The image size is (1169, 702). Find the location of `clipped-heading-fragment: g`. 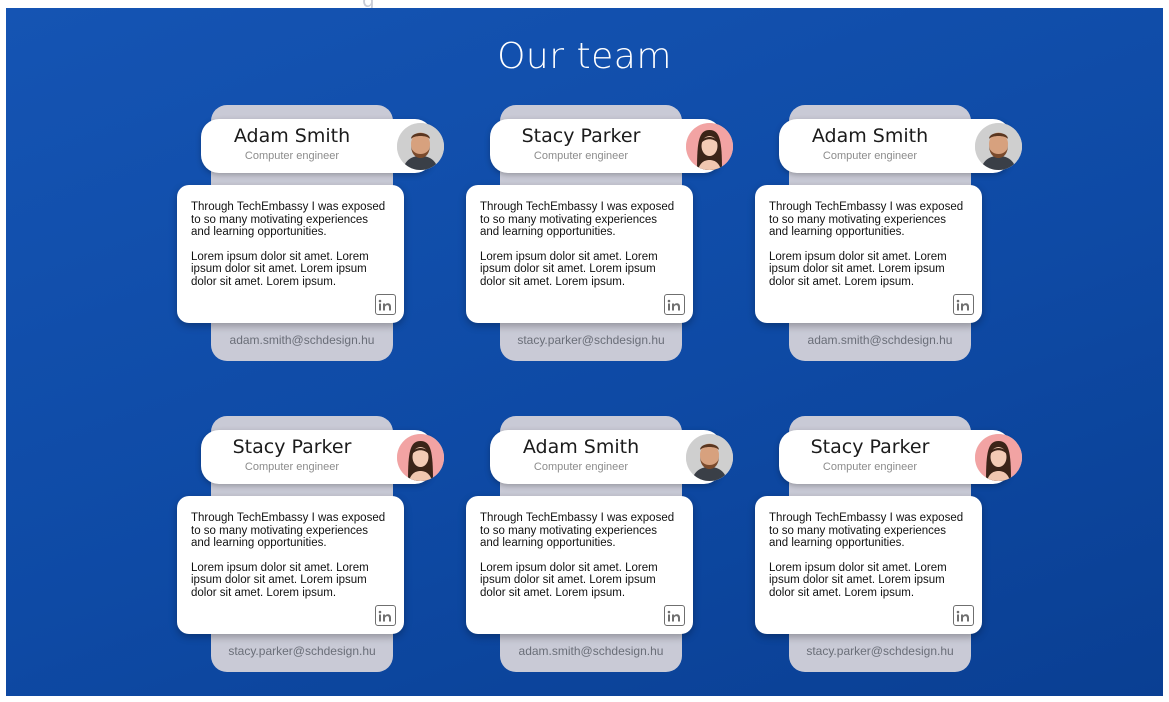

clipped-heading-fragment: g is located at coordinates (368, 4).